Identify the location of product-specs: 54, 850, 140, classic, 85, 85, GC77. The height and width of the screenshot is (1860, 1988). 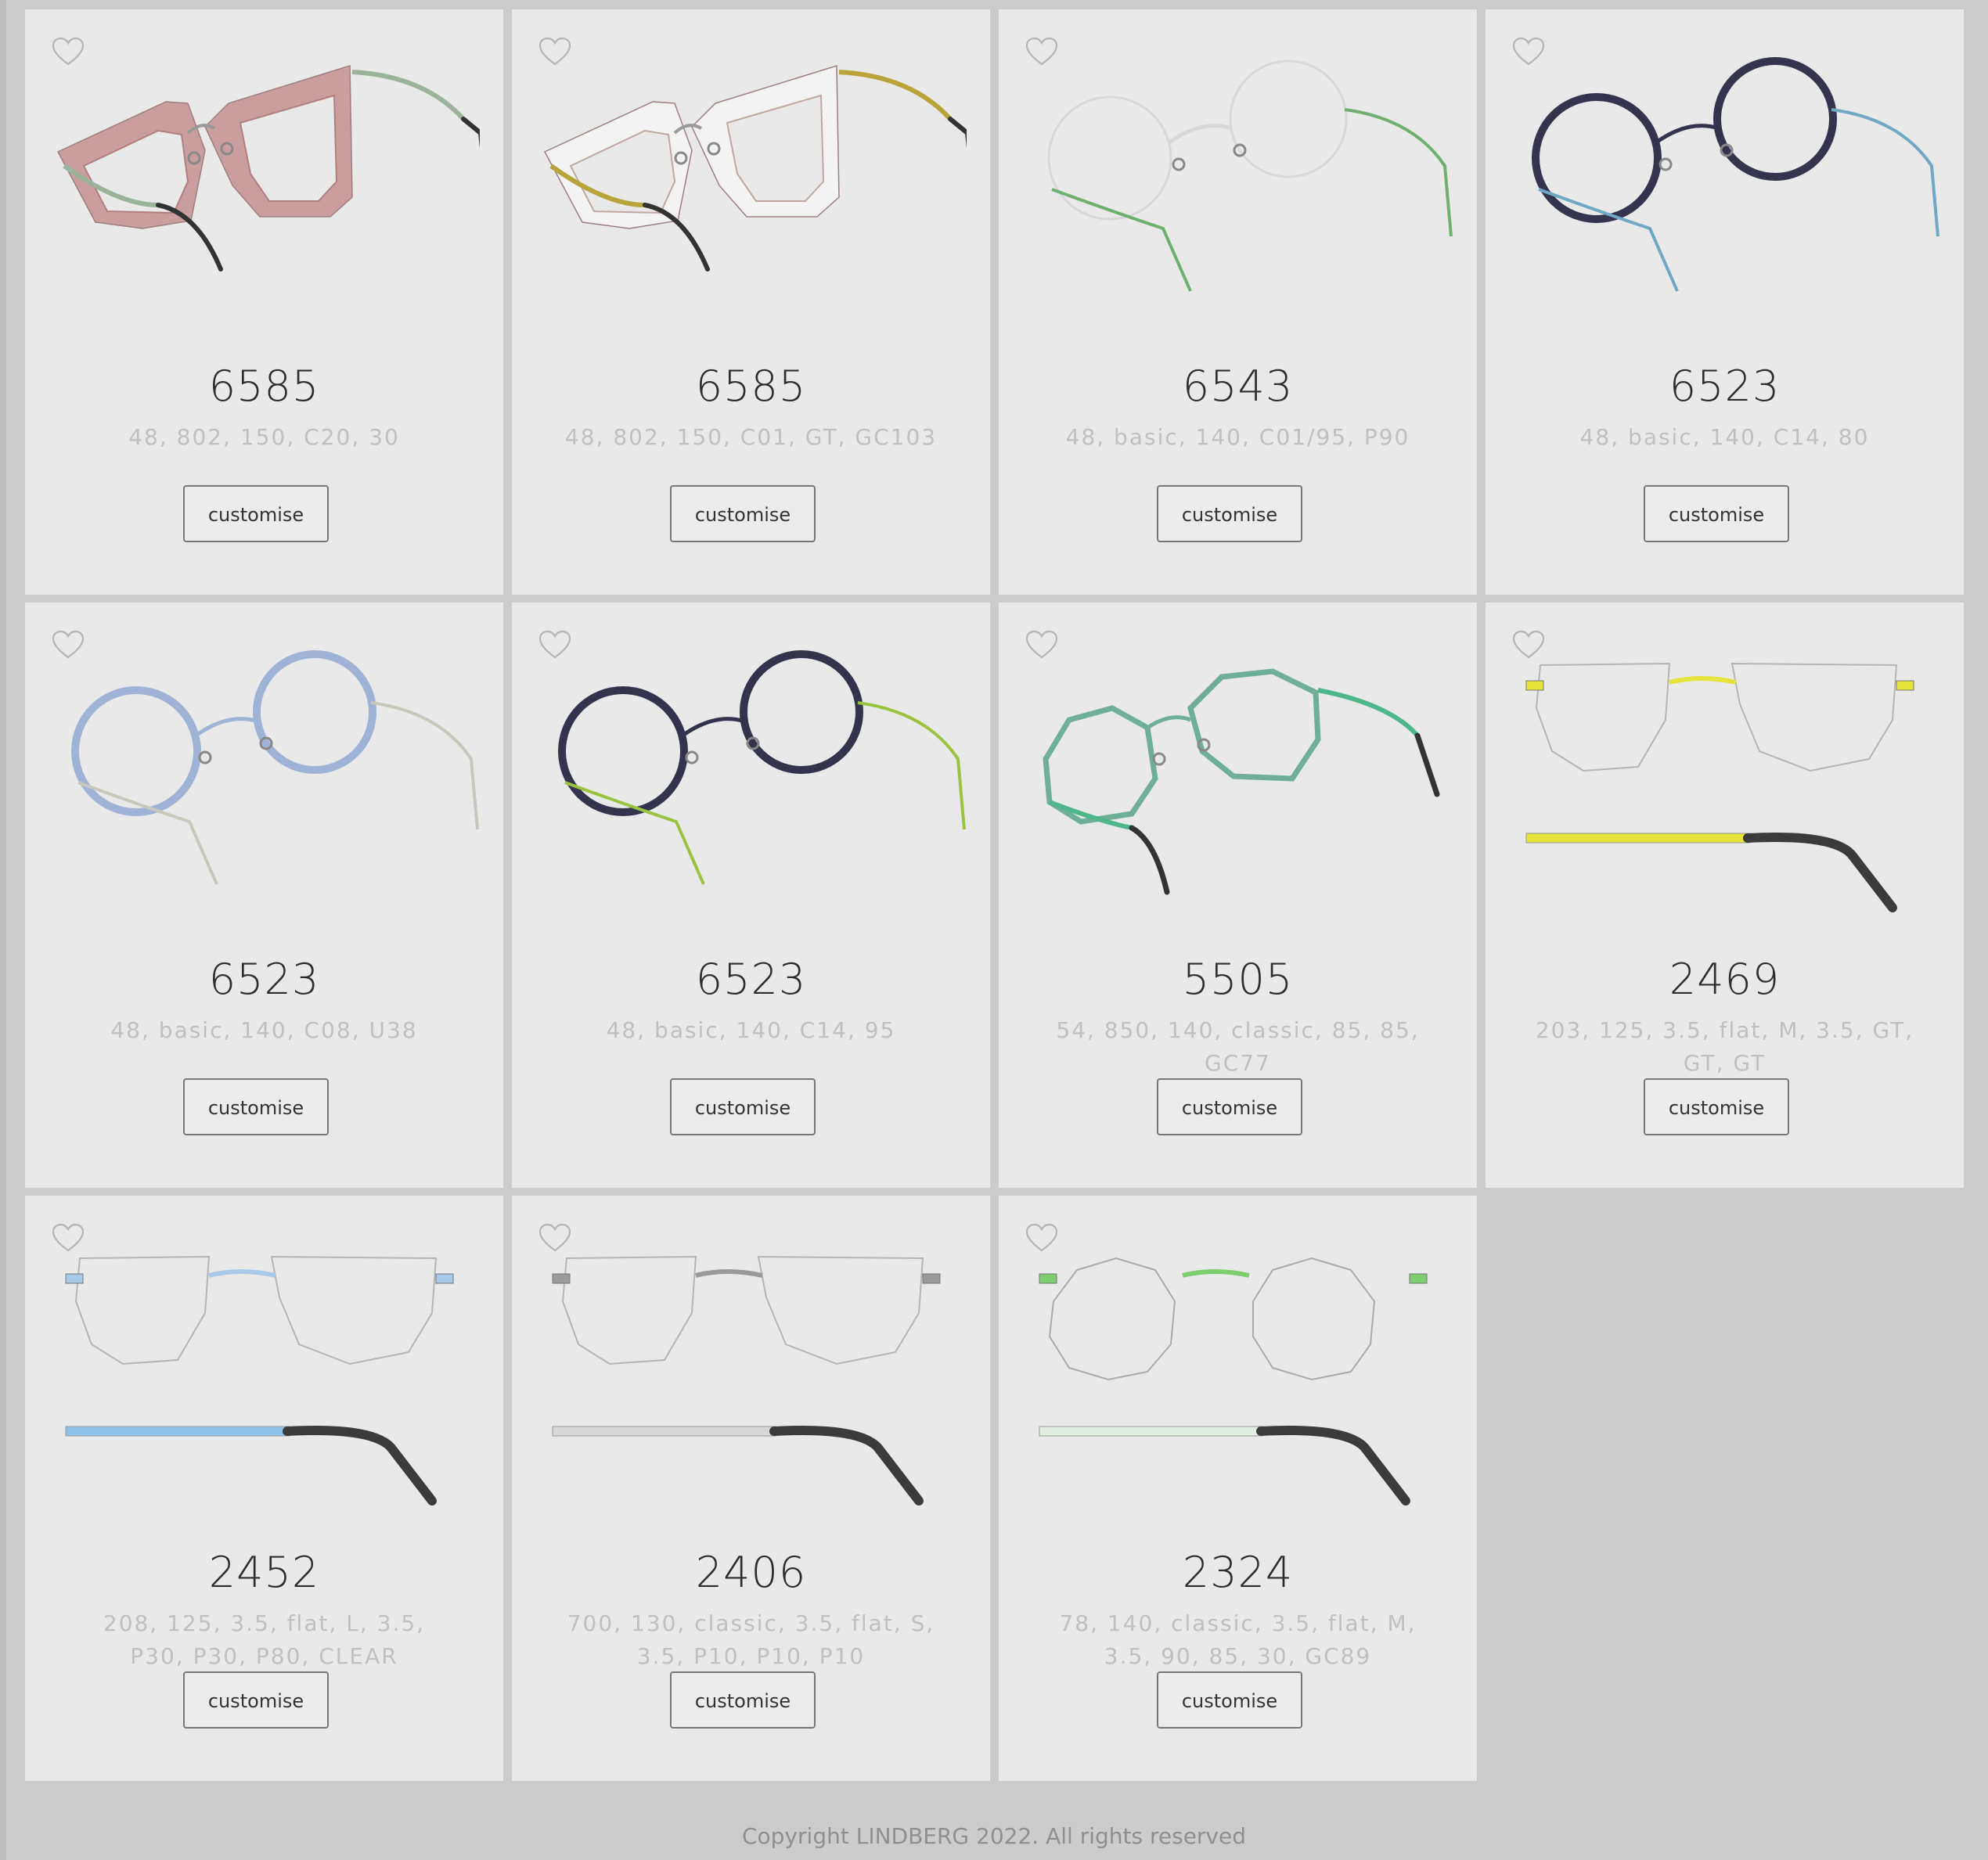
(1238, 1047).